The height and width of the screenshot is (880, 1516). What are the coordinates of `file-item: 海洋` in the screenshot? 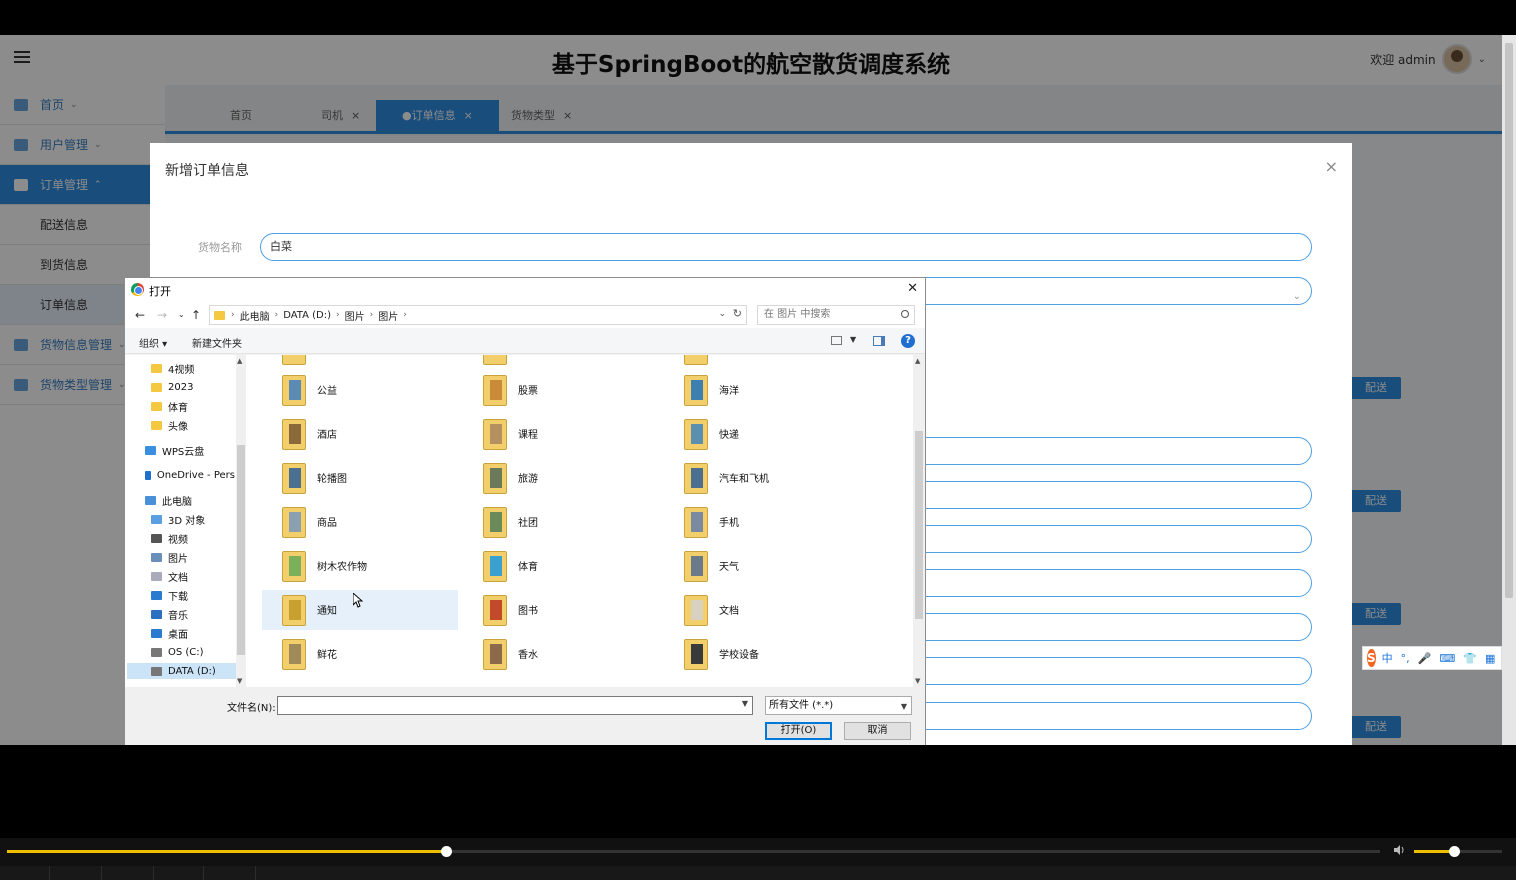 It's located at (762, 390).